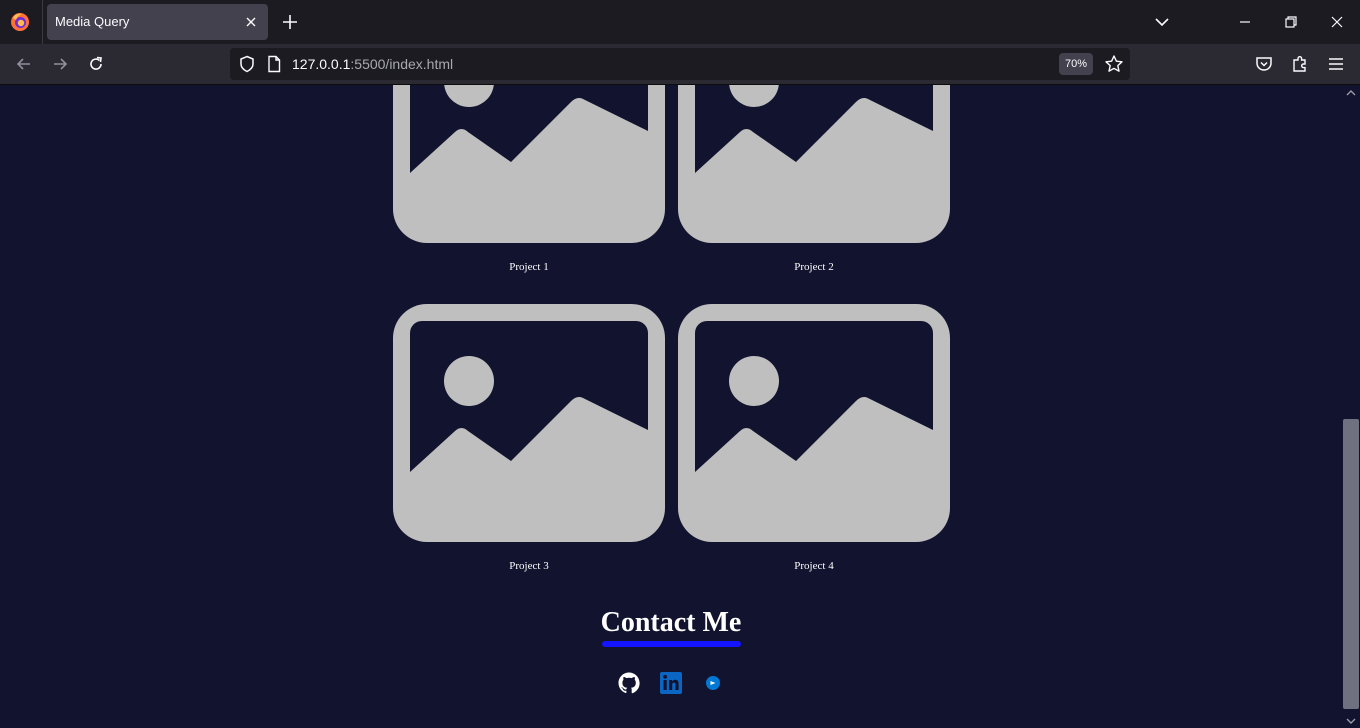  What do you see at coordinates (321, 64) in the screenshot?
I see `url-host: 127.0.0.1` at bounding box center [321, 64].